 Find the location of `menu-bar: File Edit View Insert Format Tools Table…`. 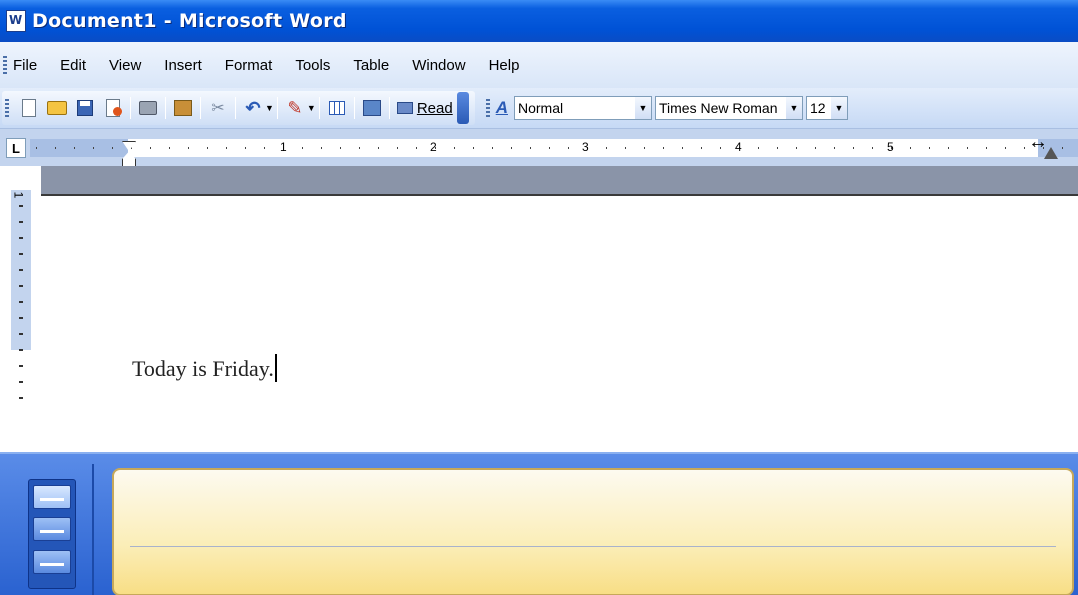

menu-bar: File Edit View Insert Format Tools Table… is located at coordinates (539, 65).